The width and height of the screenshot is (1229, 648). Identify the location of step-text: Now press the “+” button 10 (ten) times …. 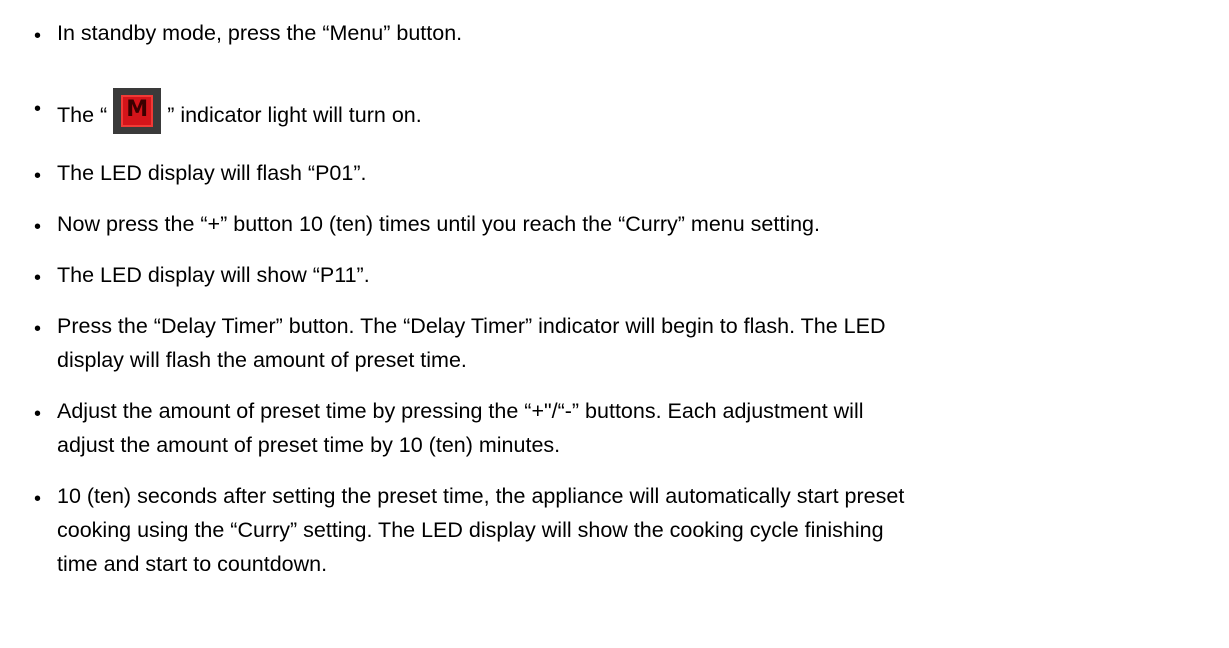
(438, 224).